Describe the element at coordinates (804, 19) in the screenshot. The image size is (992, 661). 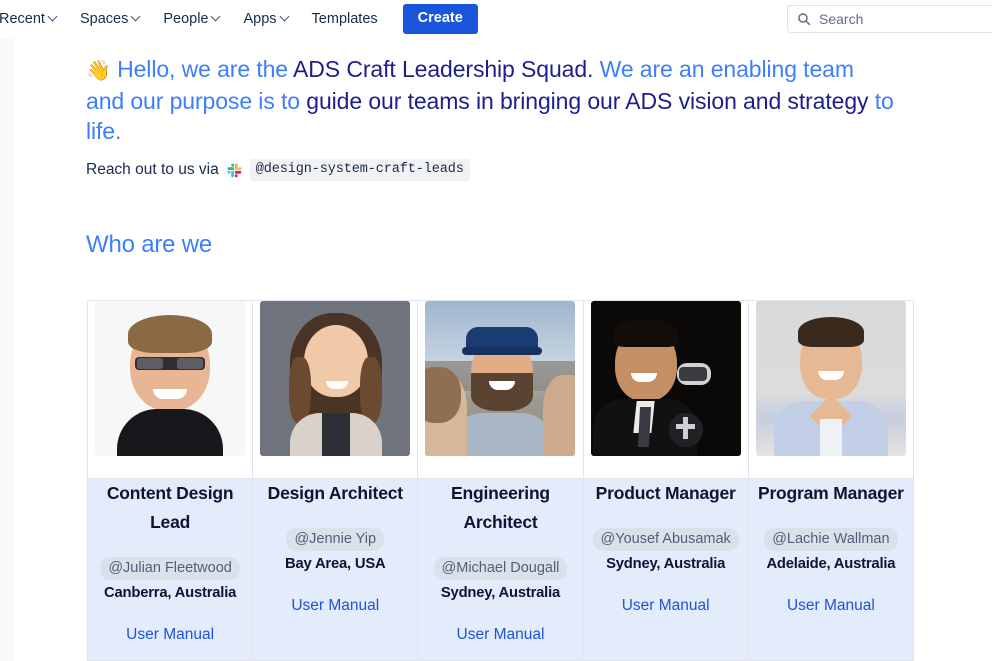
I see `search-icon` at that location.